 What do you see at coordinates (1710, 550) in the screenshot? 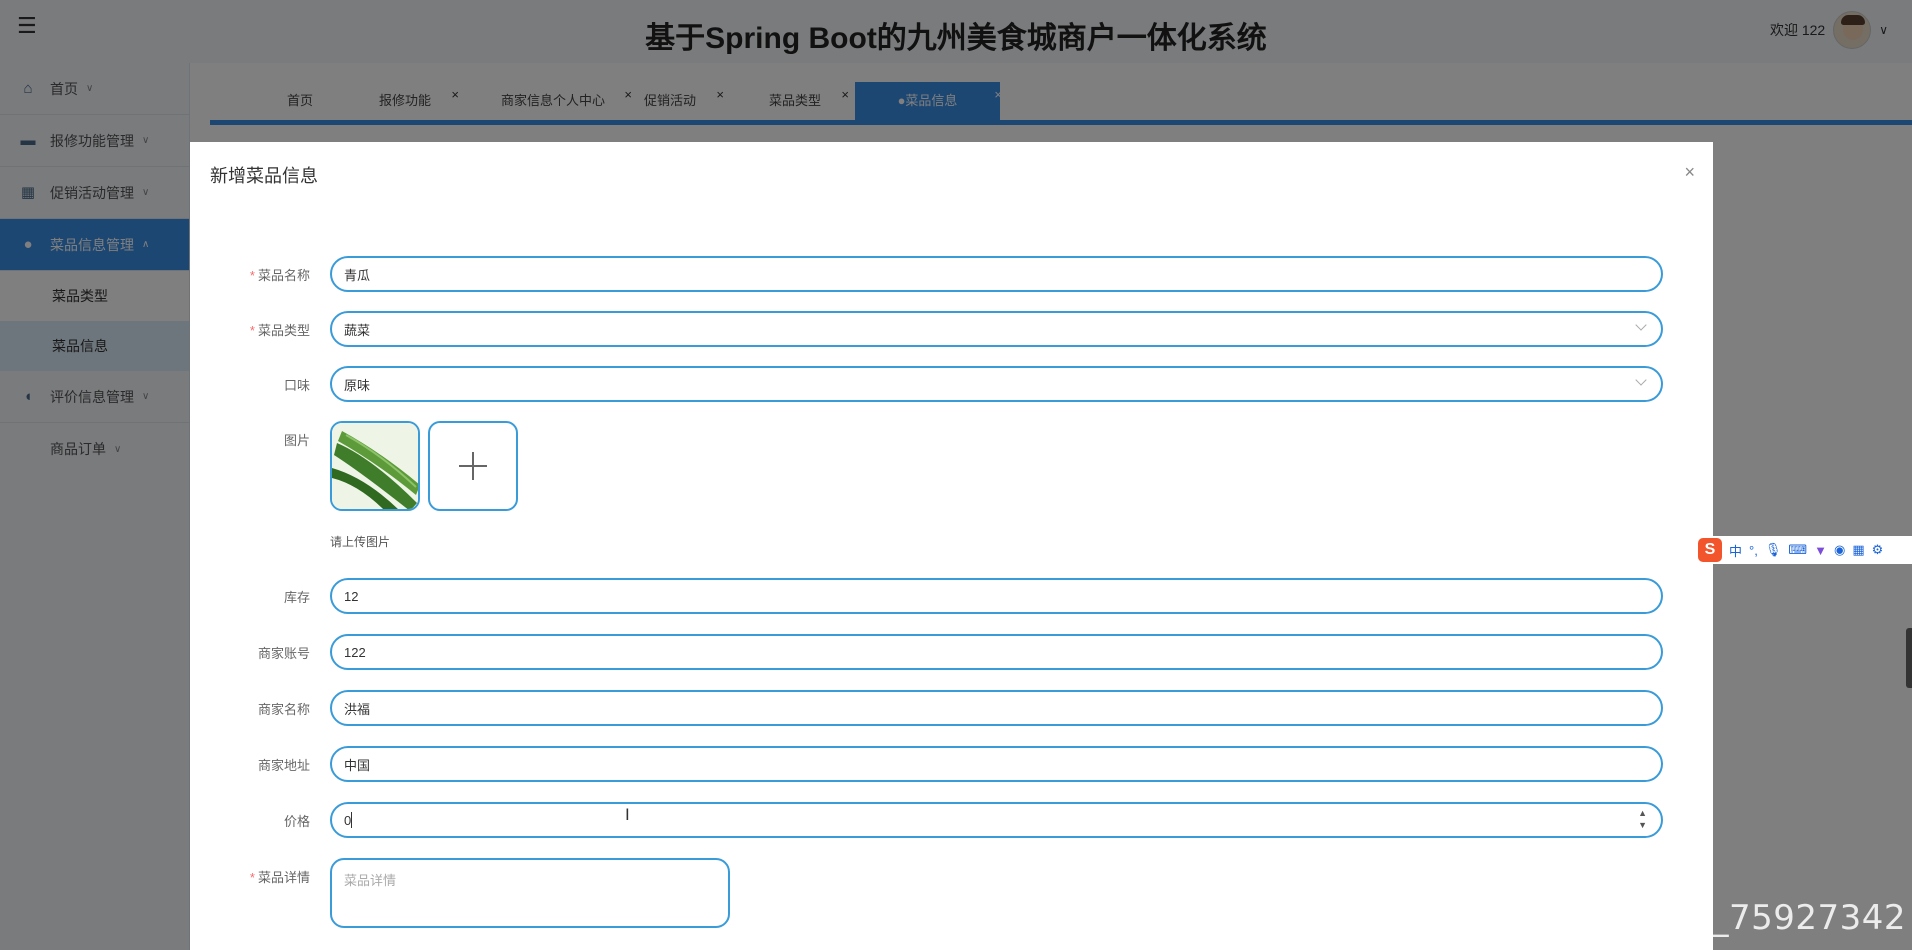
I see `sogou-logo-icon: S` at bounding box center [1710, 550].